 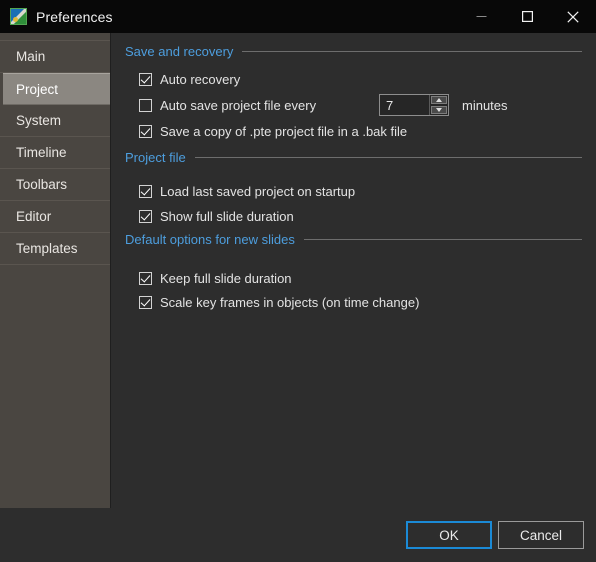 I want to click on ok-button-label: OK, so click(x=449, y=535).